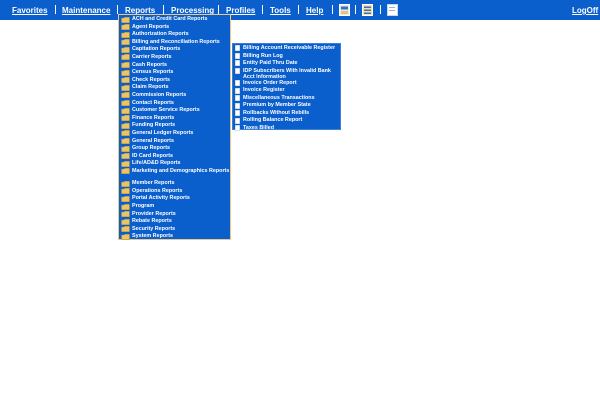 The height and width of the screenshot is (396, 600). I want to click on reports-menu-item-label: Marketing and Demographics Reports, so click(181, 170).